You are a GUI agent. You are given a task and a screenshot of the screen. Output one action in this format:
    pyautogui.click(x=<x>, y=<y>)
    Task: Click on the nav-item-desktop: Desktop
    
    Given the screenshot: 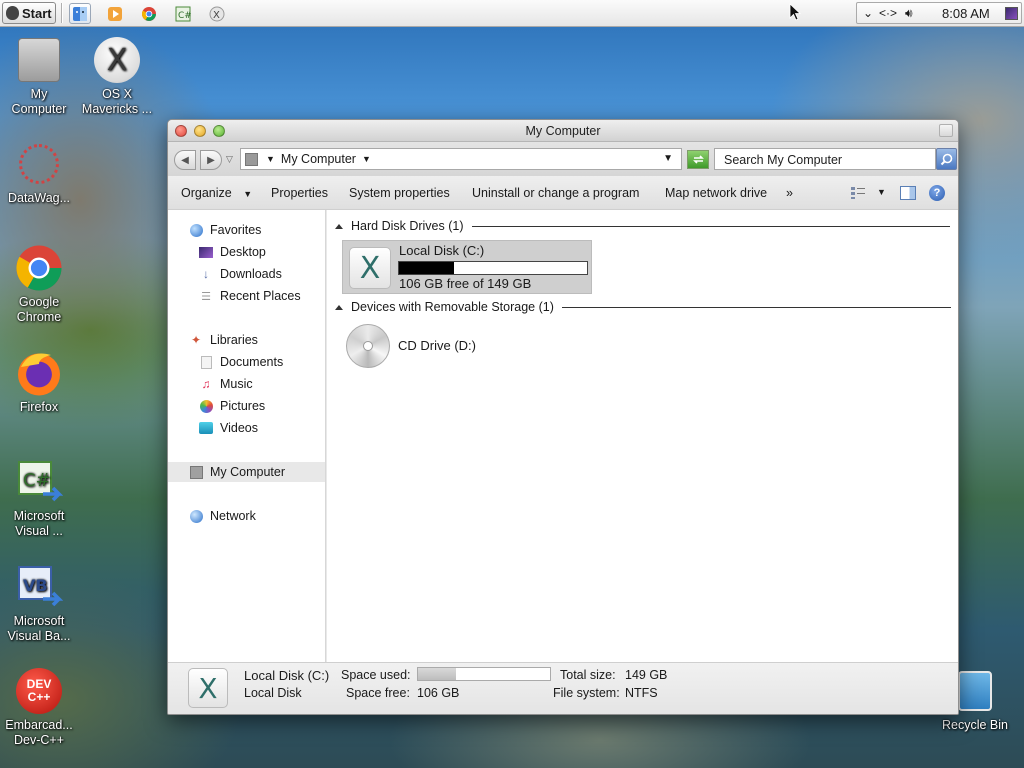 What is the action you would take?
    pyautogui.click(x=246, y=252)
    